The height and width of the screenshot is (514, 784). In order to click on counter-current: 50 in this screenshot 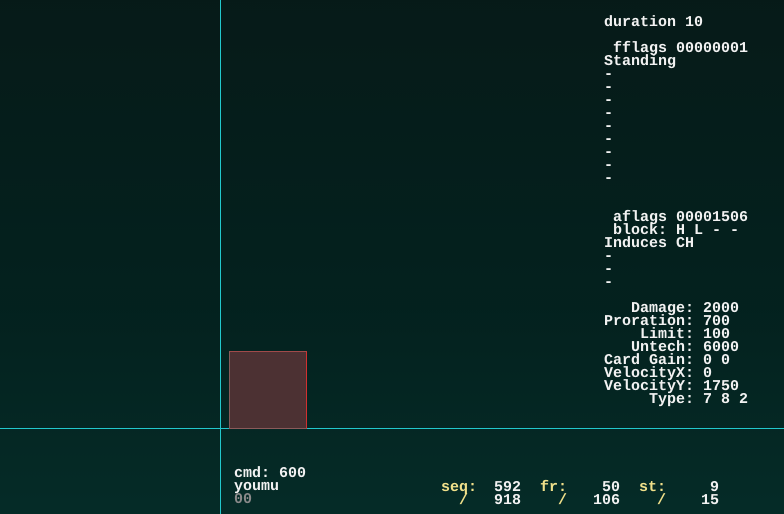, I will do `click(611, 487)`.